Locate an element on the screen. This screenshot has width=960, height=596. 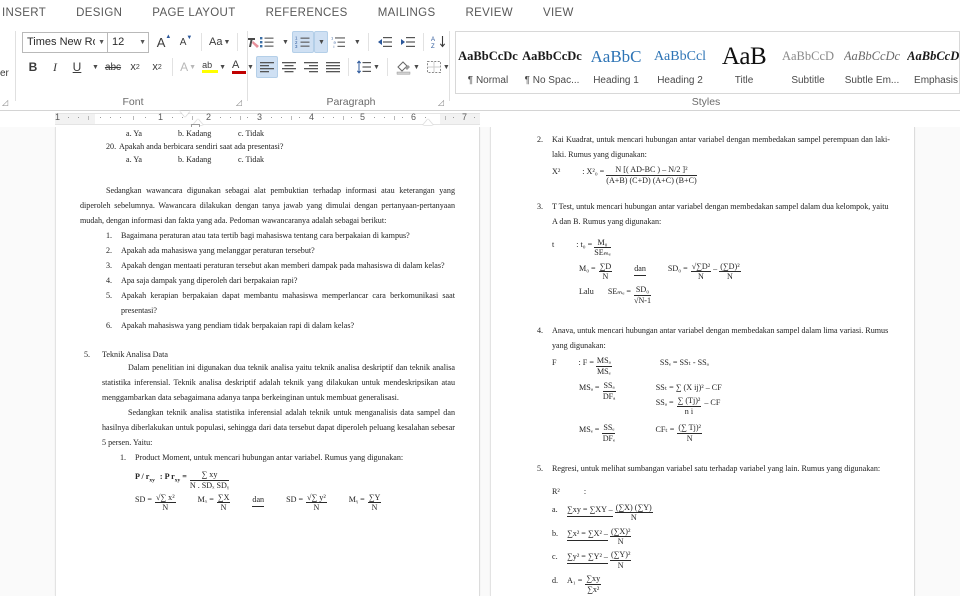
section-5-title: Teknik Analisa Data is located at coordinates (135, 355).